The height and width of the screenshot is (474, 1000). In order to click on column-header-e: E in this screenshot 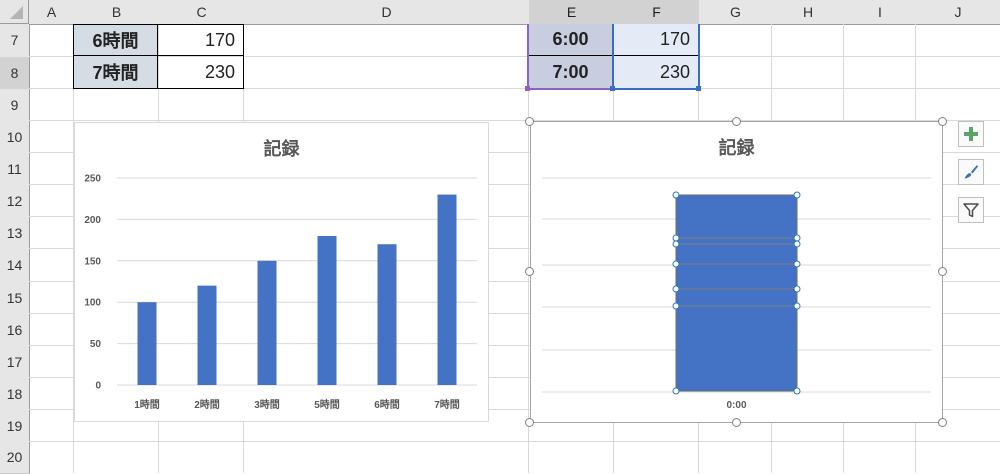, I will do `click(572, 12)`.